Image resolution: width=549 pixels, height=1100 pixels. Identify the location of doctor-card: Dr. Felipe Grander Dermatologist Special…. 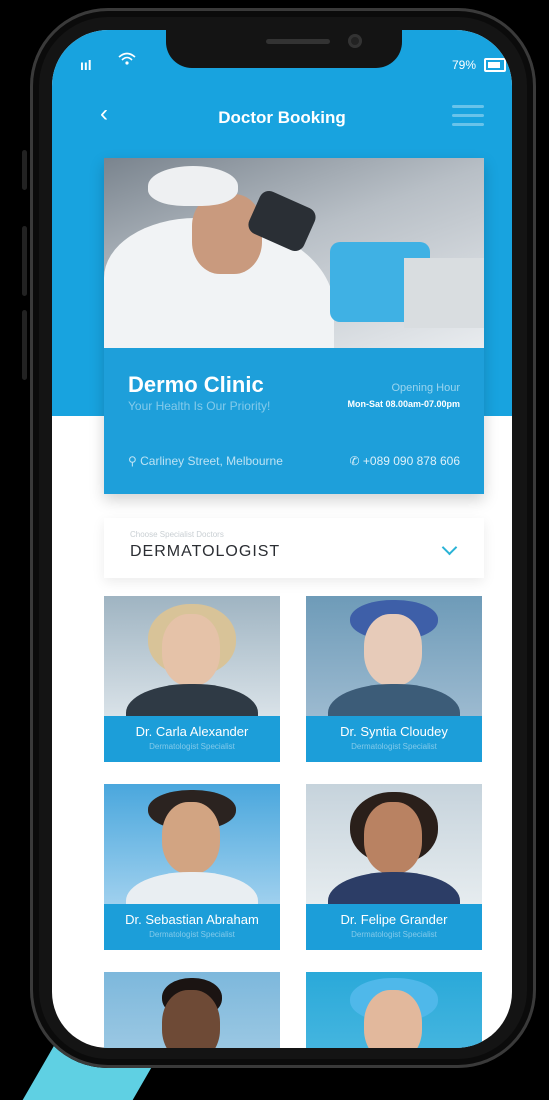
(394, 867).